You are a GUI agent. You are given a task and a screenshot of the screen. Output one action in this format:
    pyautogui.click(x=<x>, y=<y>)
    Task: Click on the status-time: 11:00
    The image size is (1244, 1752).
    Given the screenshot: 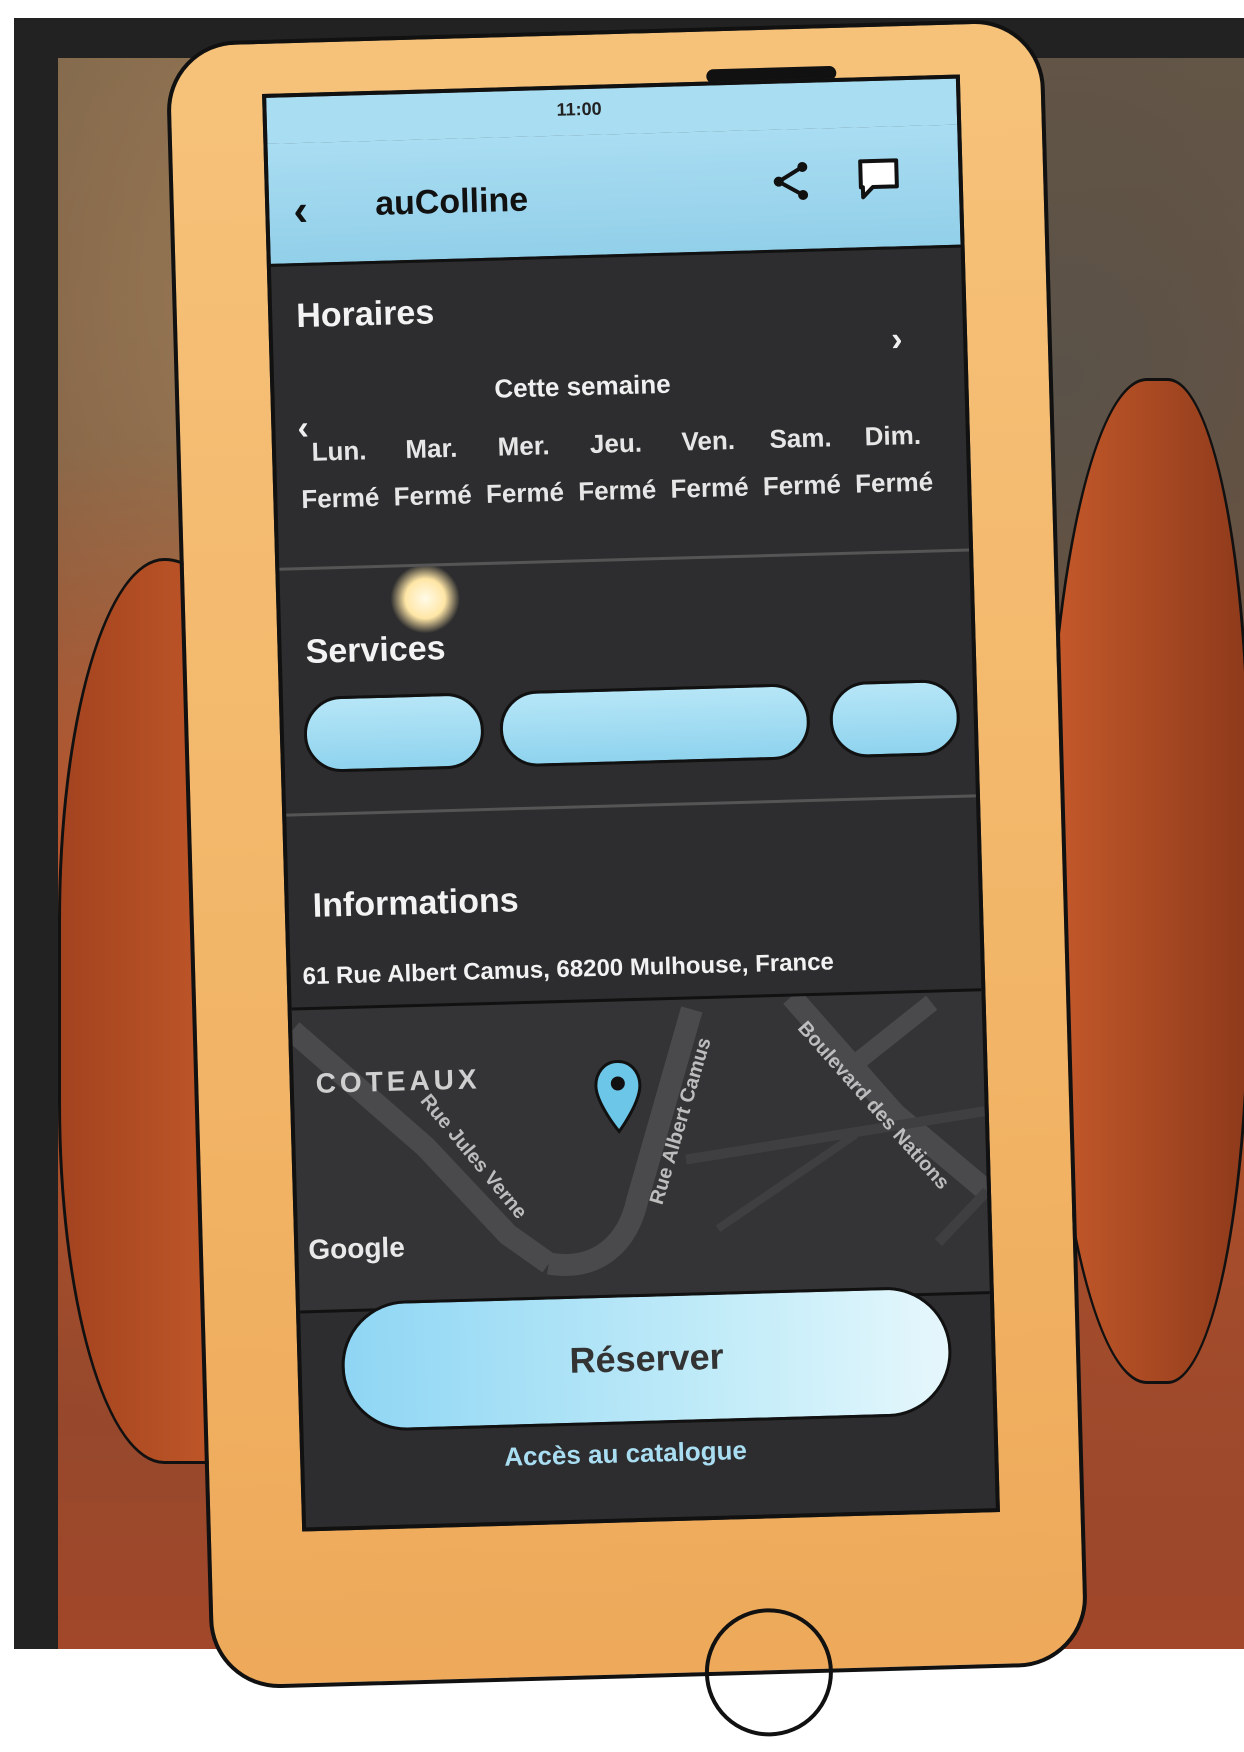 What is the action you would take?
    pyautogui.click(x=579, y=109)
    